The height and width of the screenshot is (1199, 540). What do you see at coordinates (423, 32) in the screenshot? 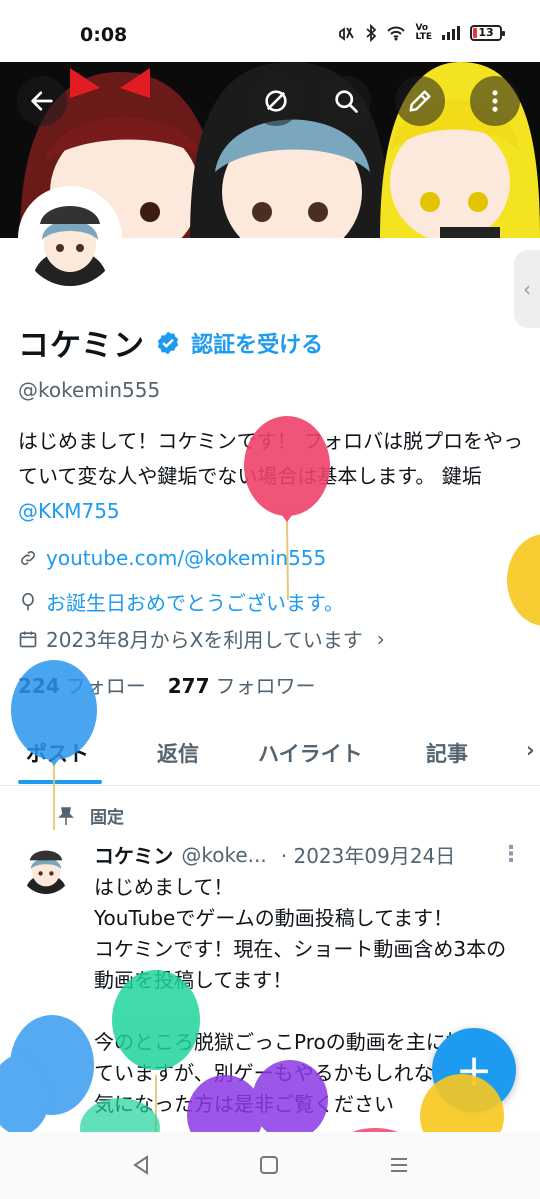
I see `volte-icon: Vo LTE` at bounding box center [423, 32].